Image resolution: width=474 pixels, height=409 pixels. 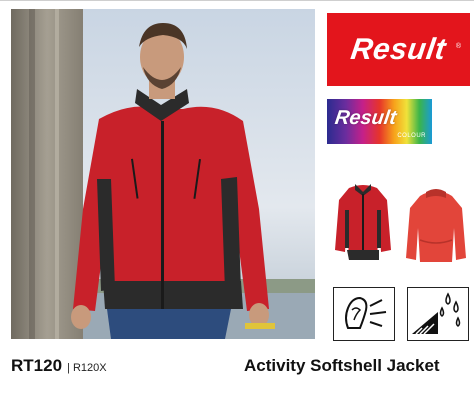 I want to click on code-separator: | R120X, so click(x=87, y=368).